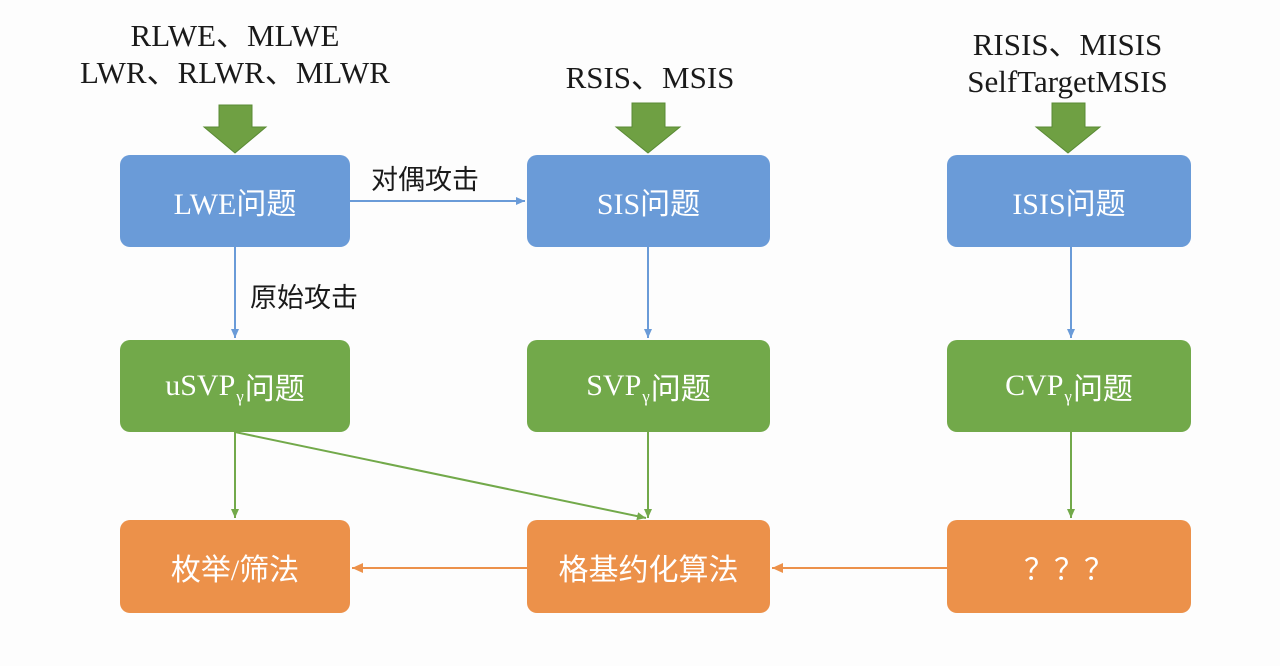 The width and height of the screenshot is (1280, 666). I want to click on lwe-variants-line2: LWR、RLWR、MLWR, so click(235, 72).